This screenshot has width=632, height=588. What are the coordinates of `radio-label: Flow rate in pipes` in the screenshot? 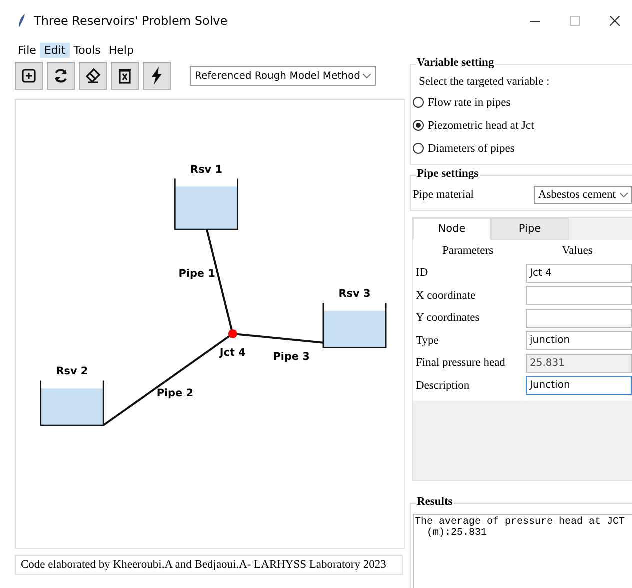 It's located at (469, 102).